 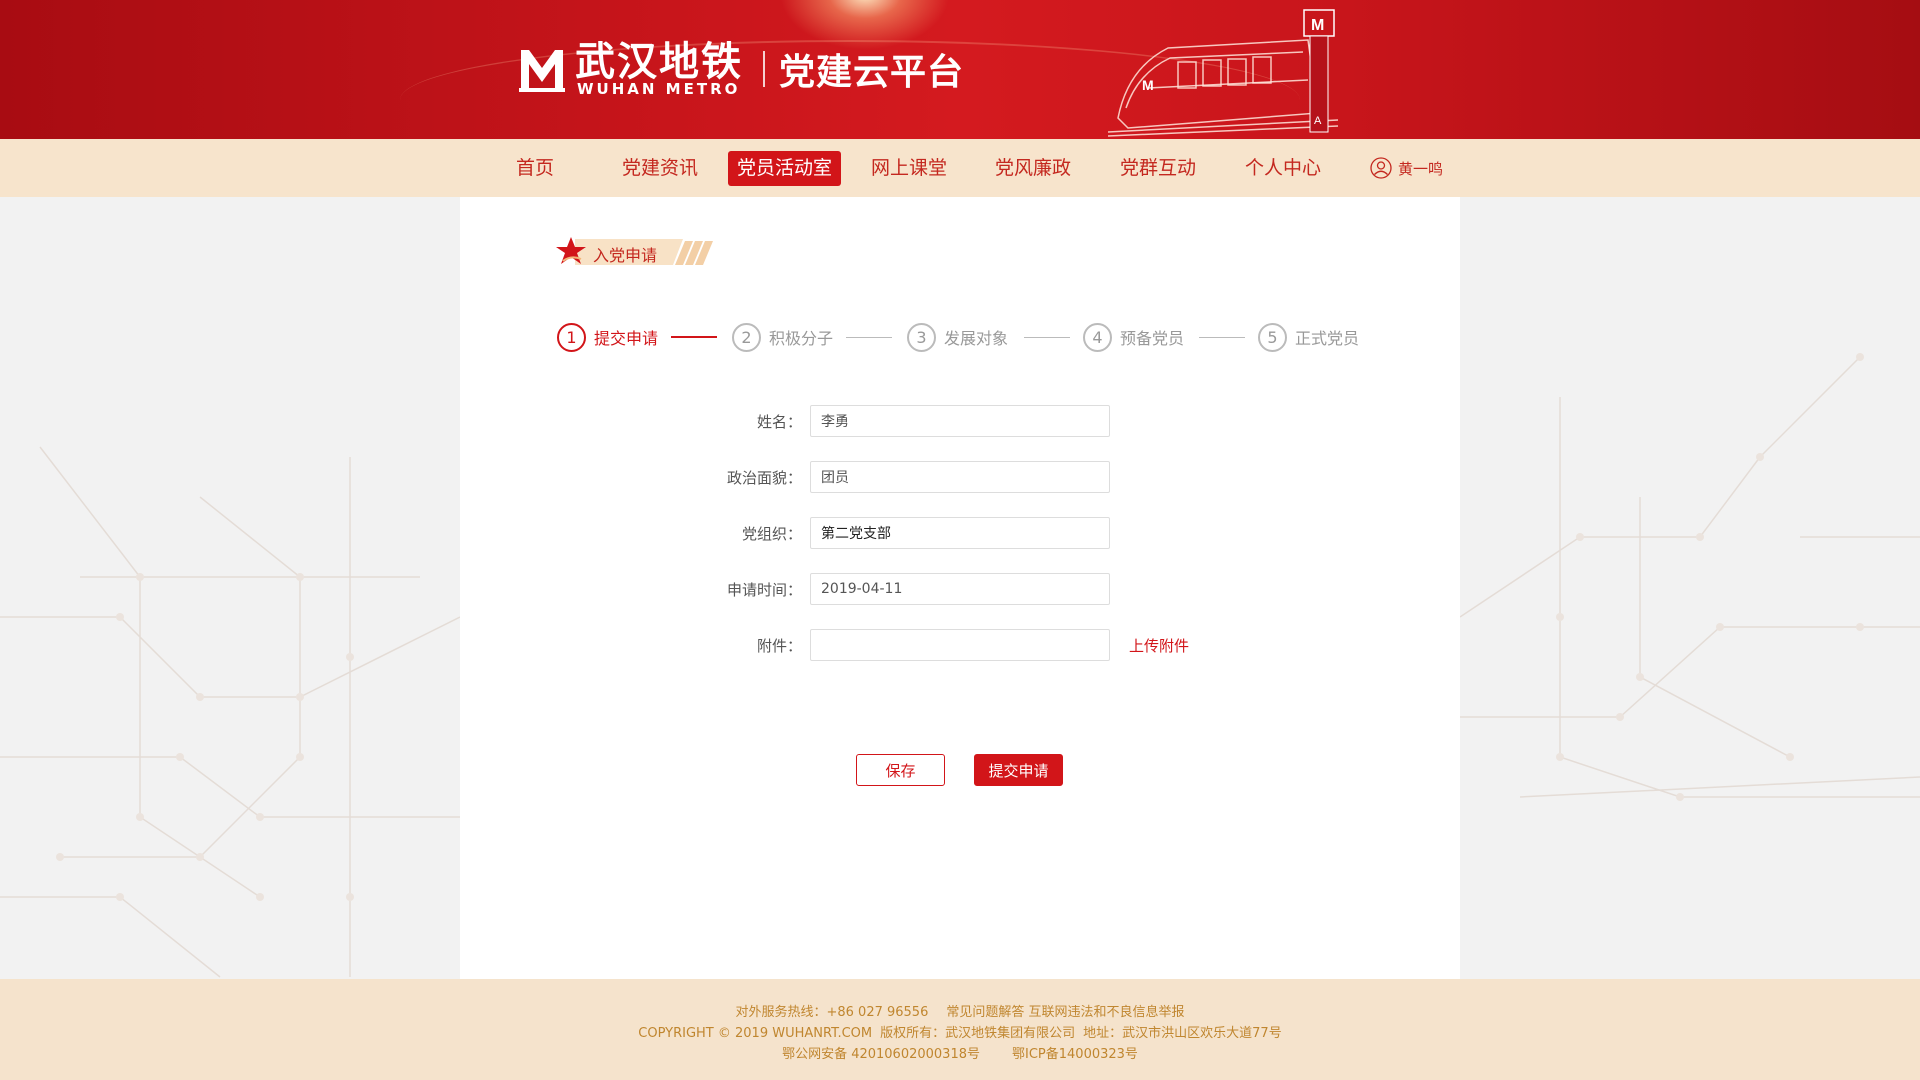 I want to click on footer-line-3: 鄂公网安备 42010602000318号 鄂ICP备14000323号, so click(x=960, y=1052).